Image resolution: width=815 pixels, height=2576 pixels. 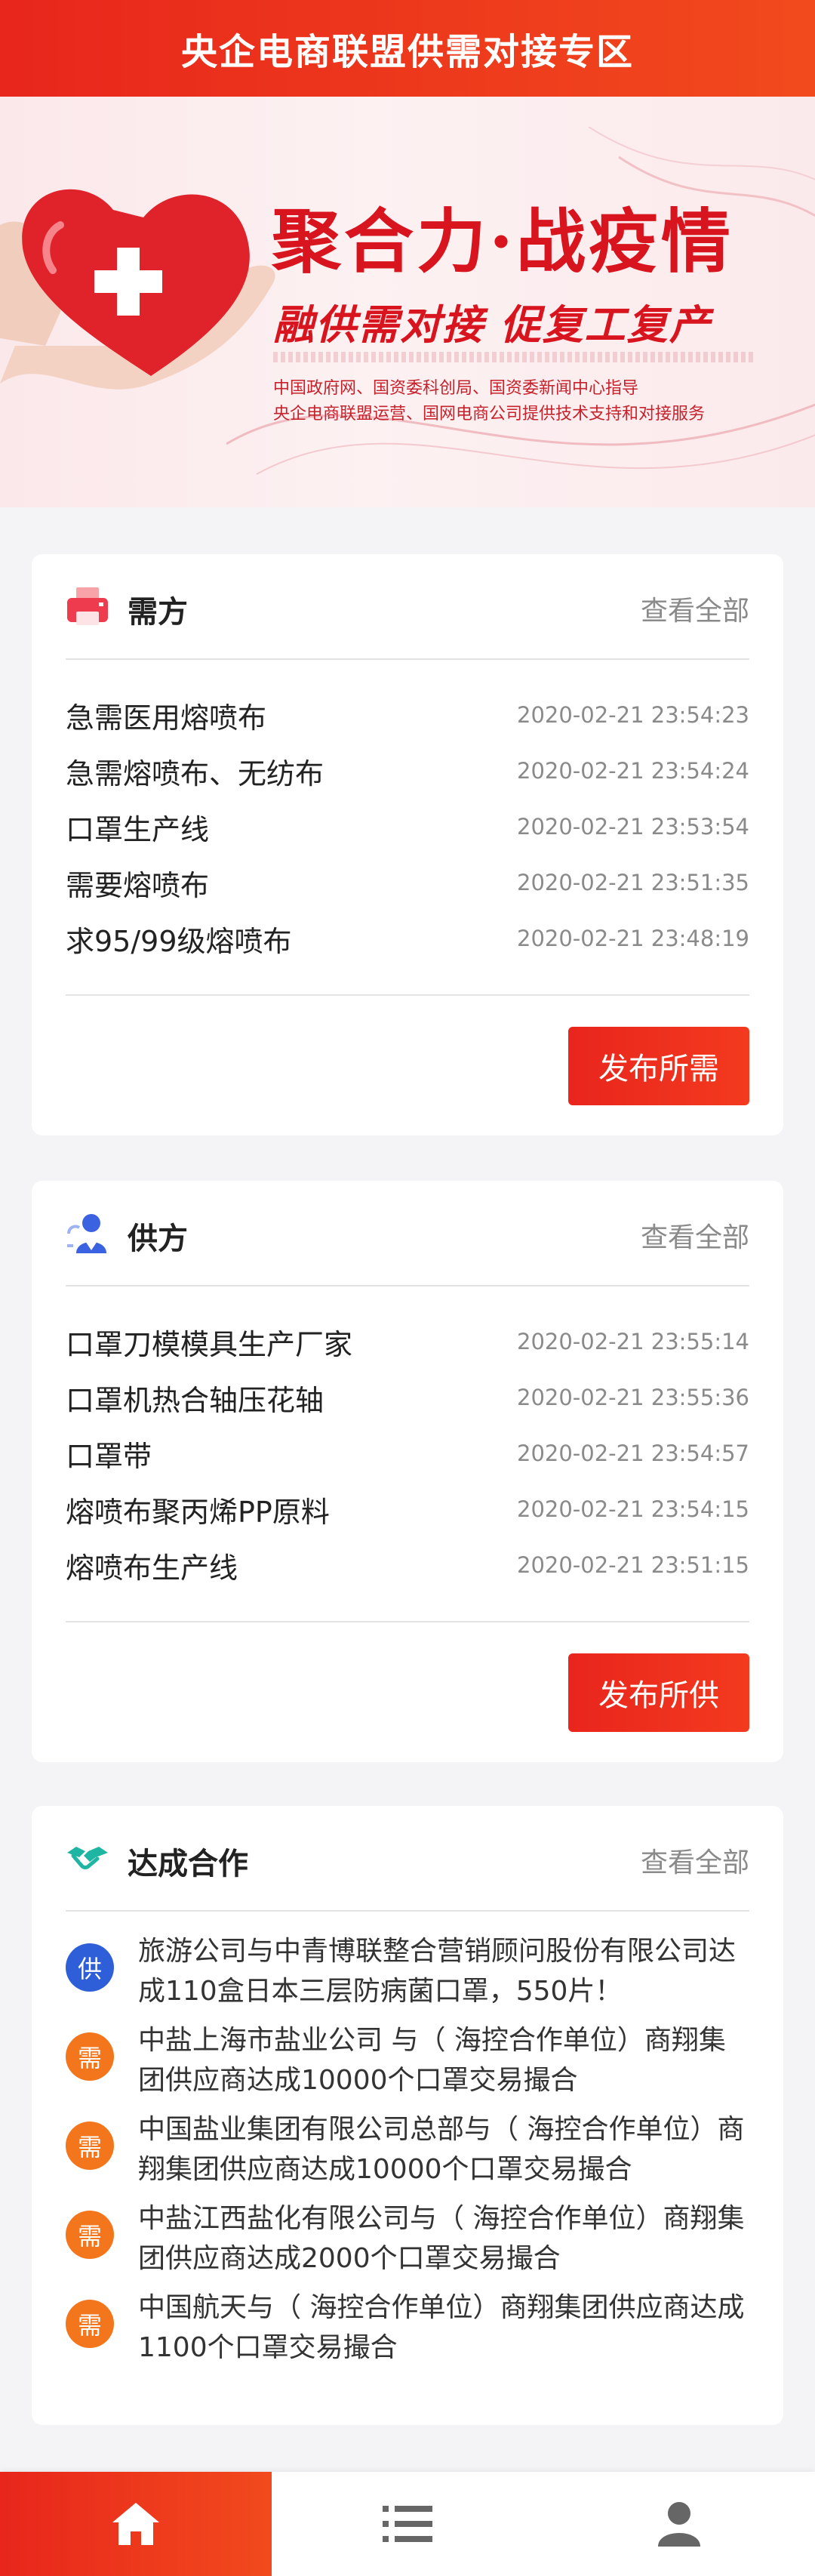 I want to click on list-icon, so click(x=407, y=2524).